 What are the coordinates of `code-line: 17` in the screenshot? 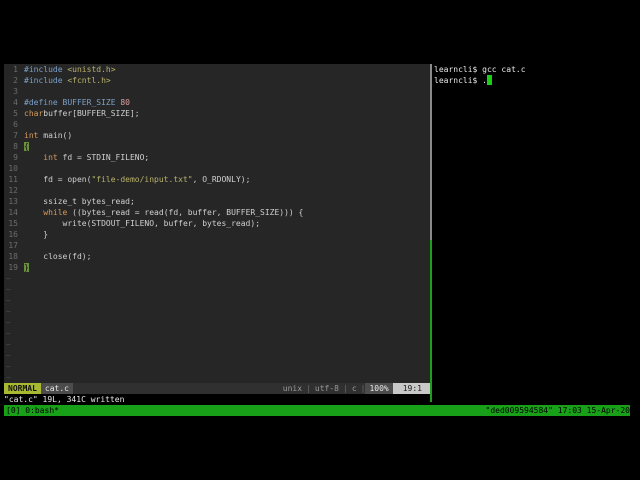 It's located at (217, 245).